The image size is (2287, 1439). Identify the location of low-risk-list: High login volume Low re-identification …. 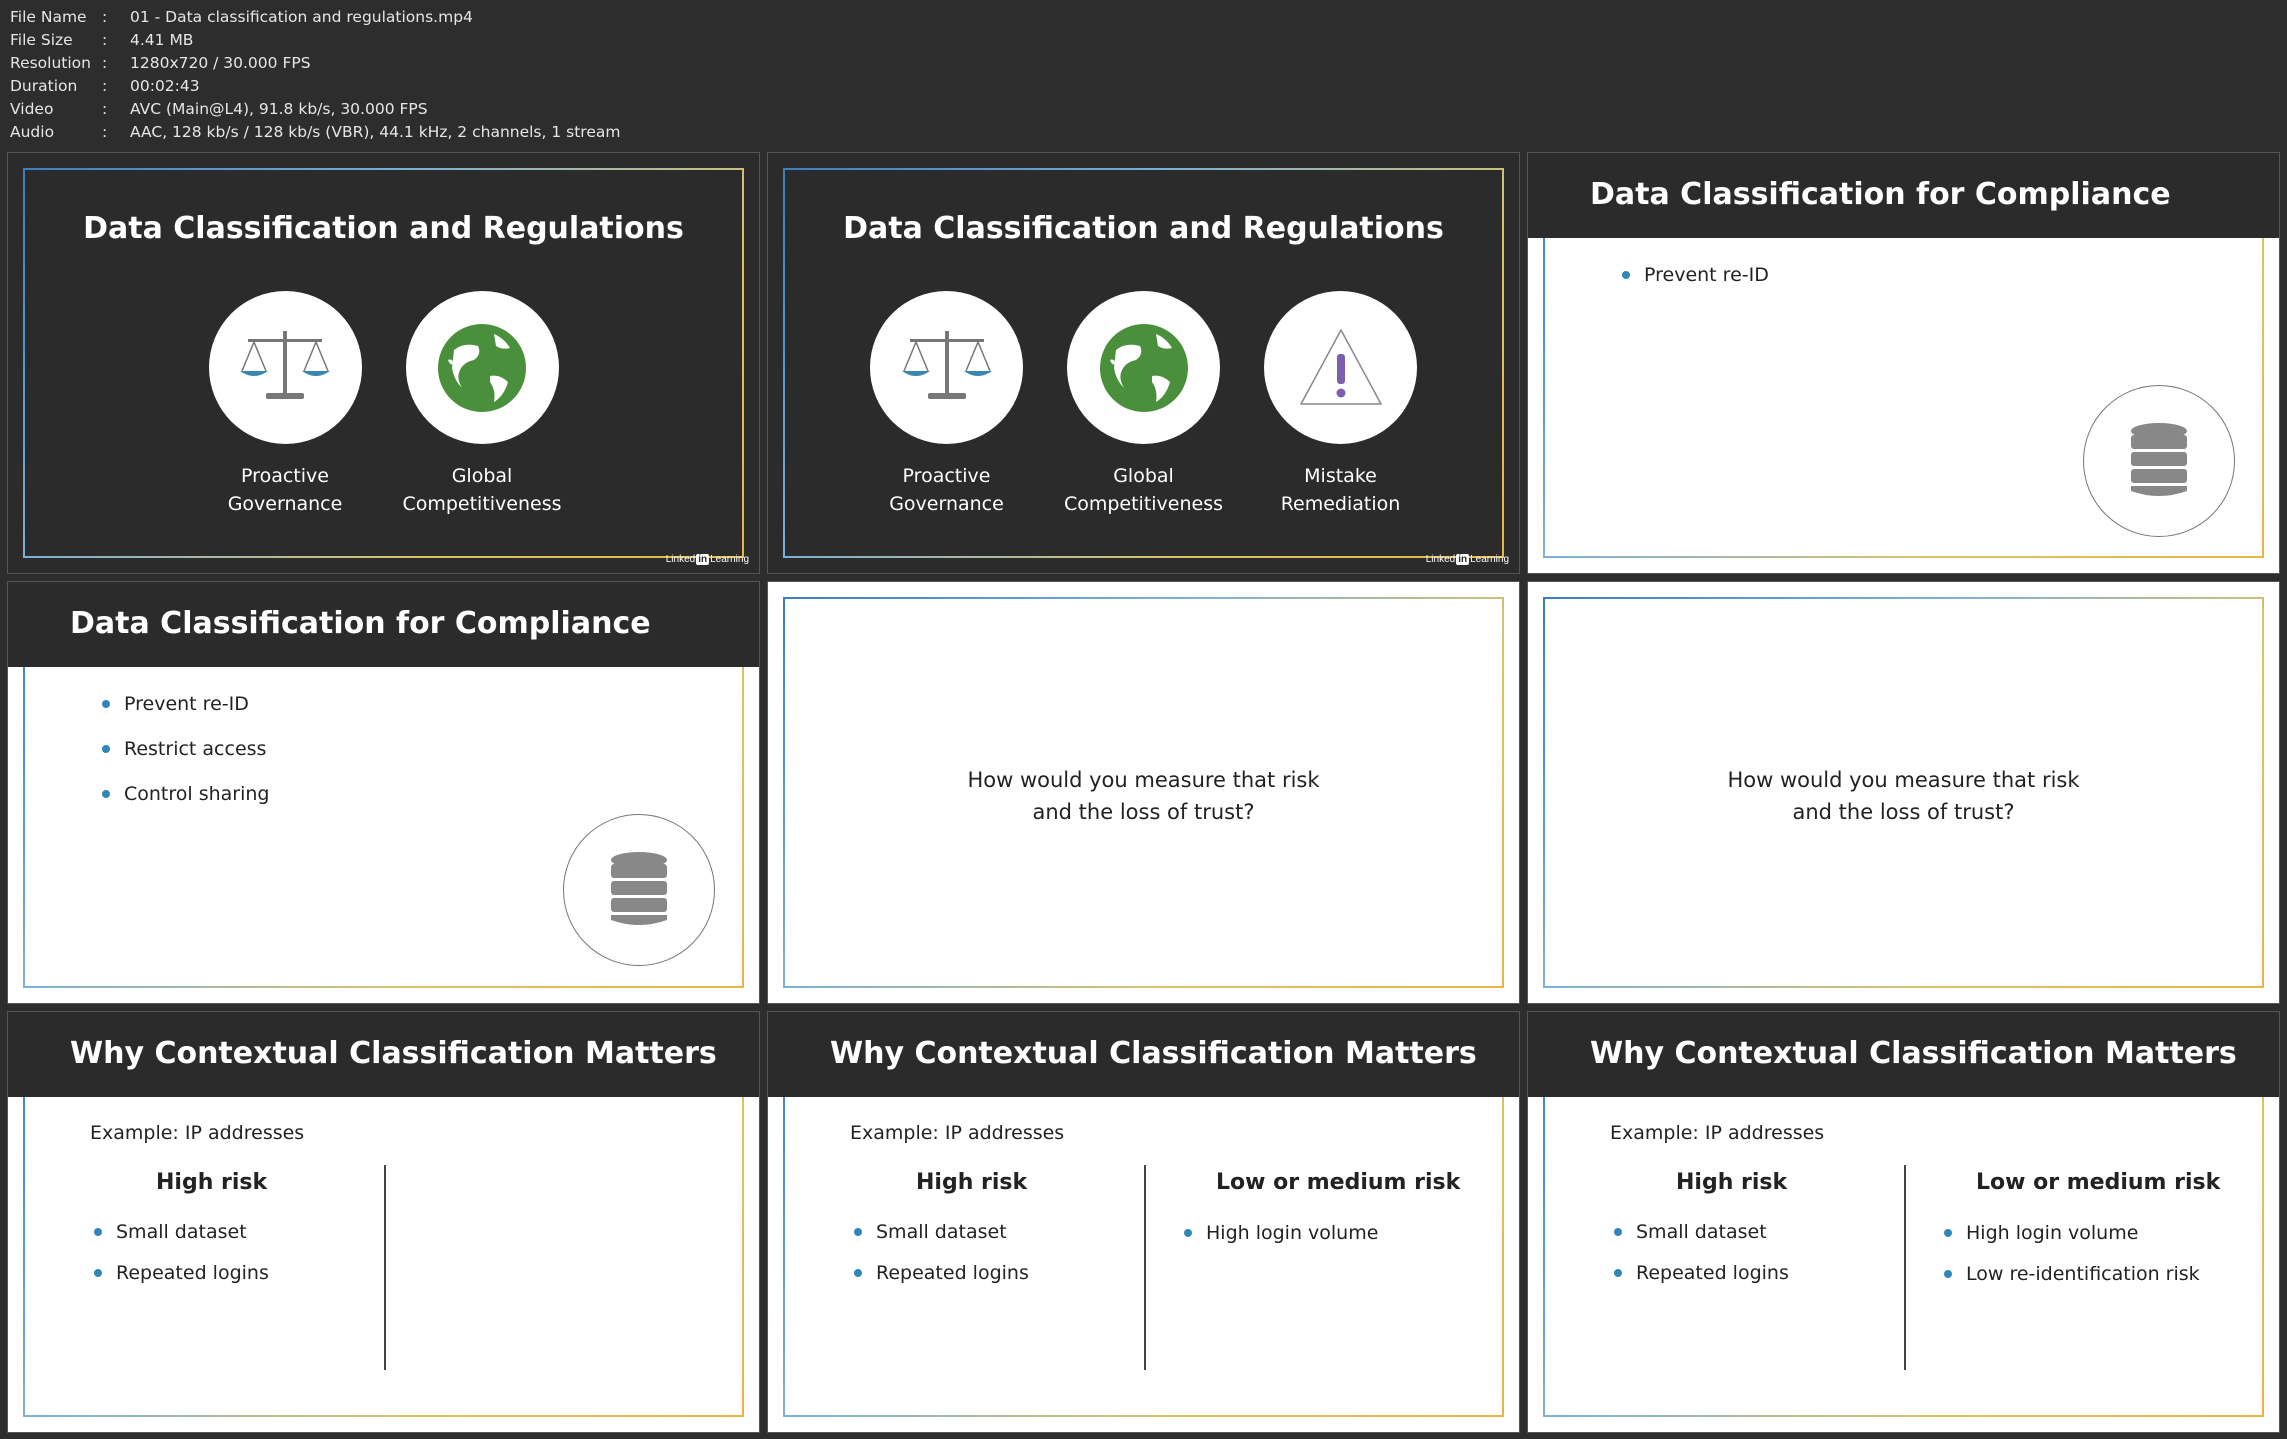
(2072, 1262).